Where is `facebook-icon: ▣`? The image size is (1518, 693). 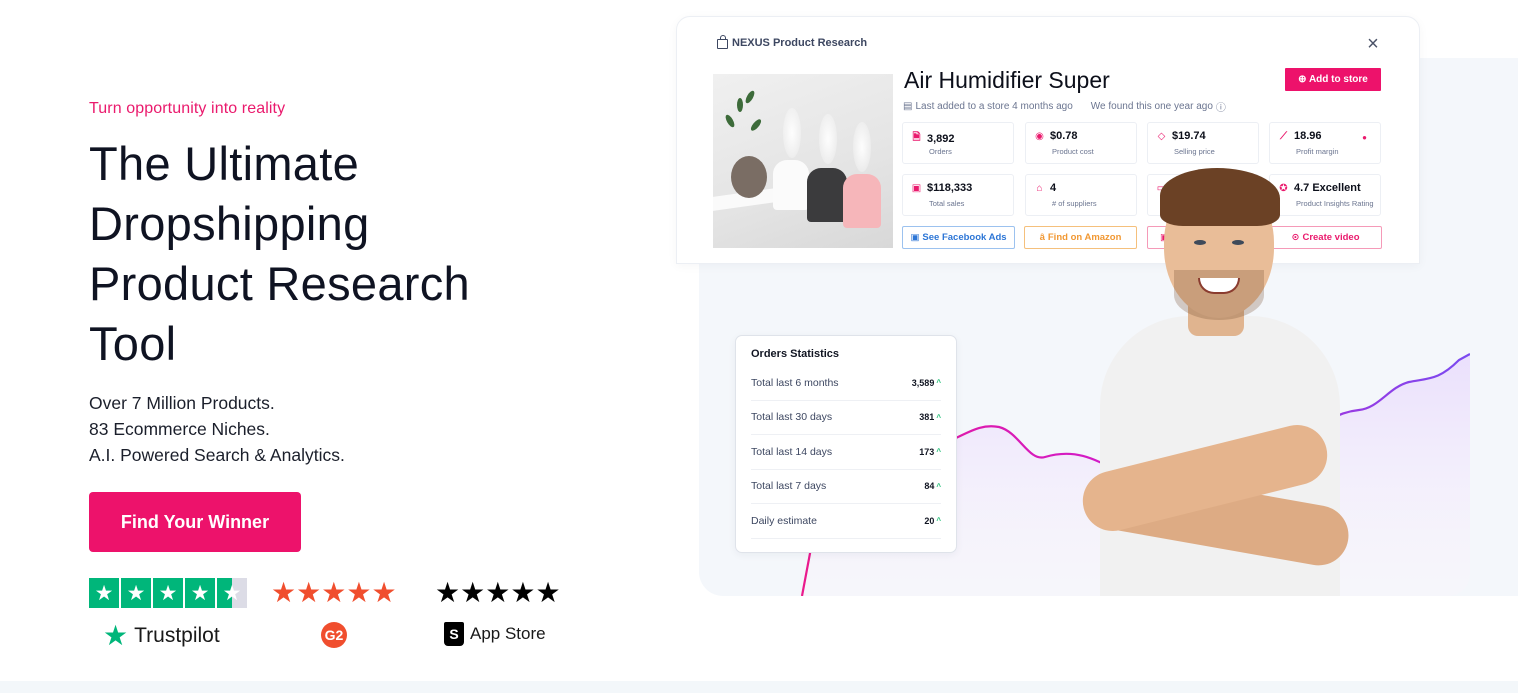
facebook-icon: ▣ is located at coordinates (915, 237).